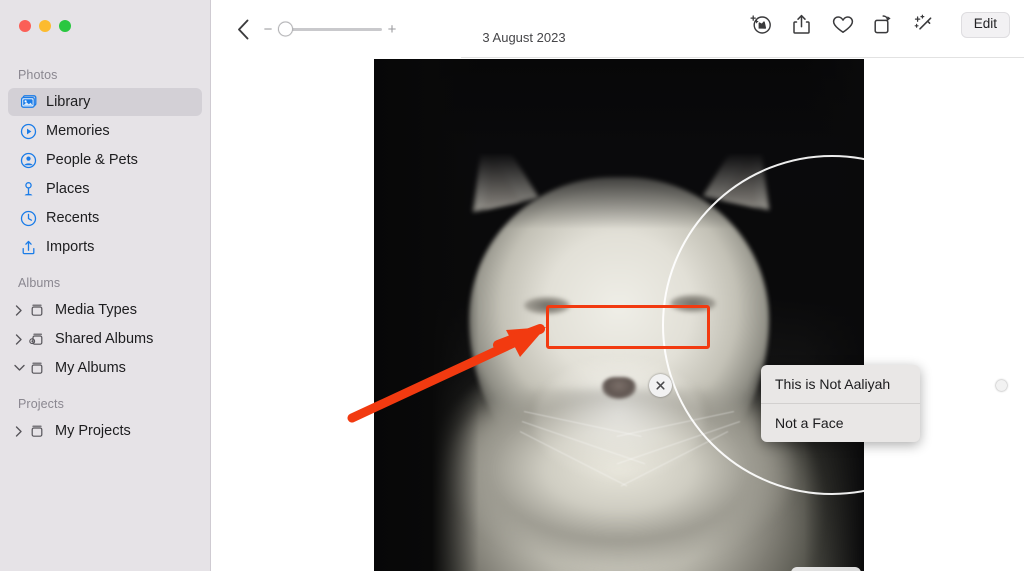  What do you see at coordinates (105, 218) in the screenshot?
I see `sidebar-item-recents: Recents` at bounding box center [105, 218].